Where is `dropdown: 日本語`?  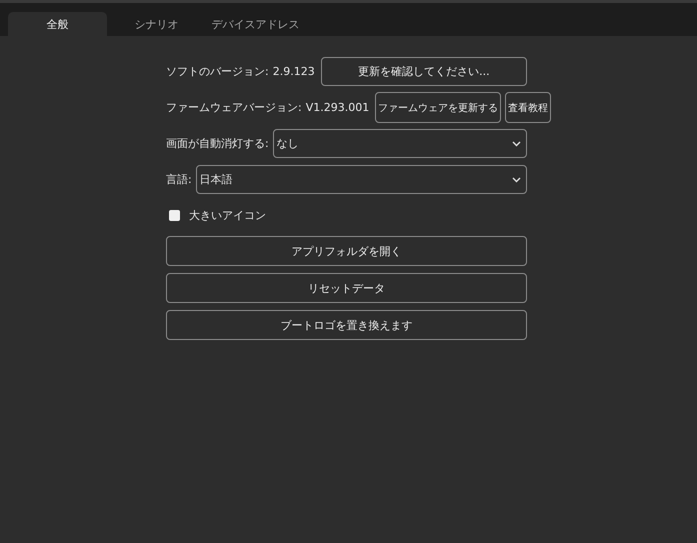
dropdown: 日本語 is located at coordinates (361, 179).